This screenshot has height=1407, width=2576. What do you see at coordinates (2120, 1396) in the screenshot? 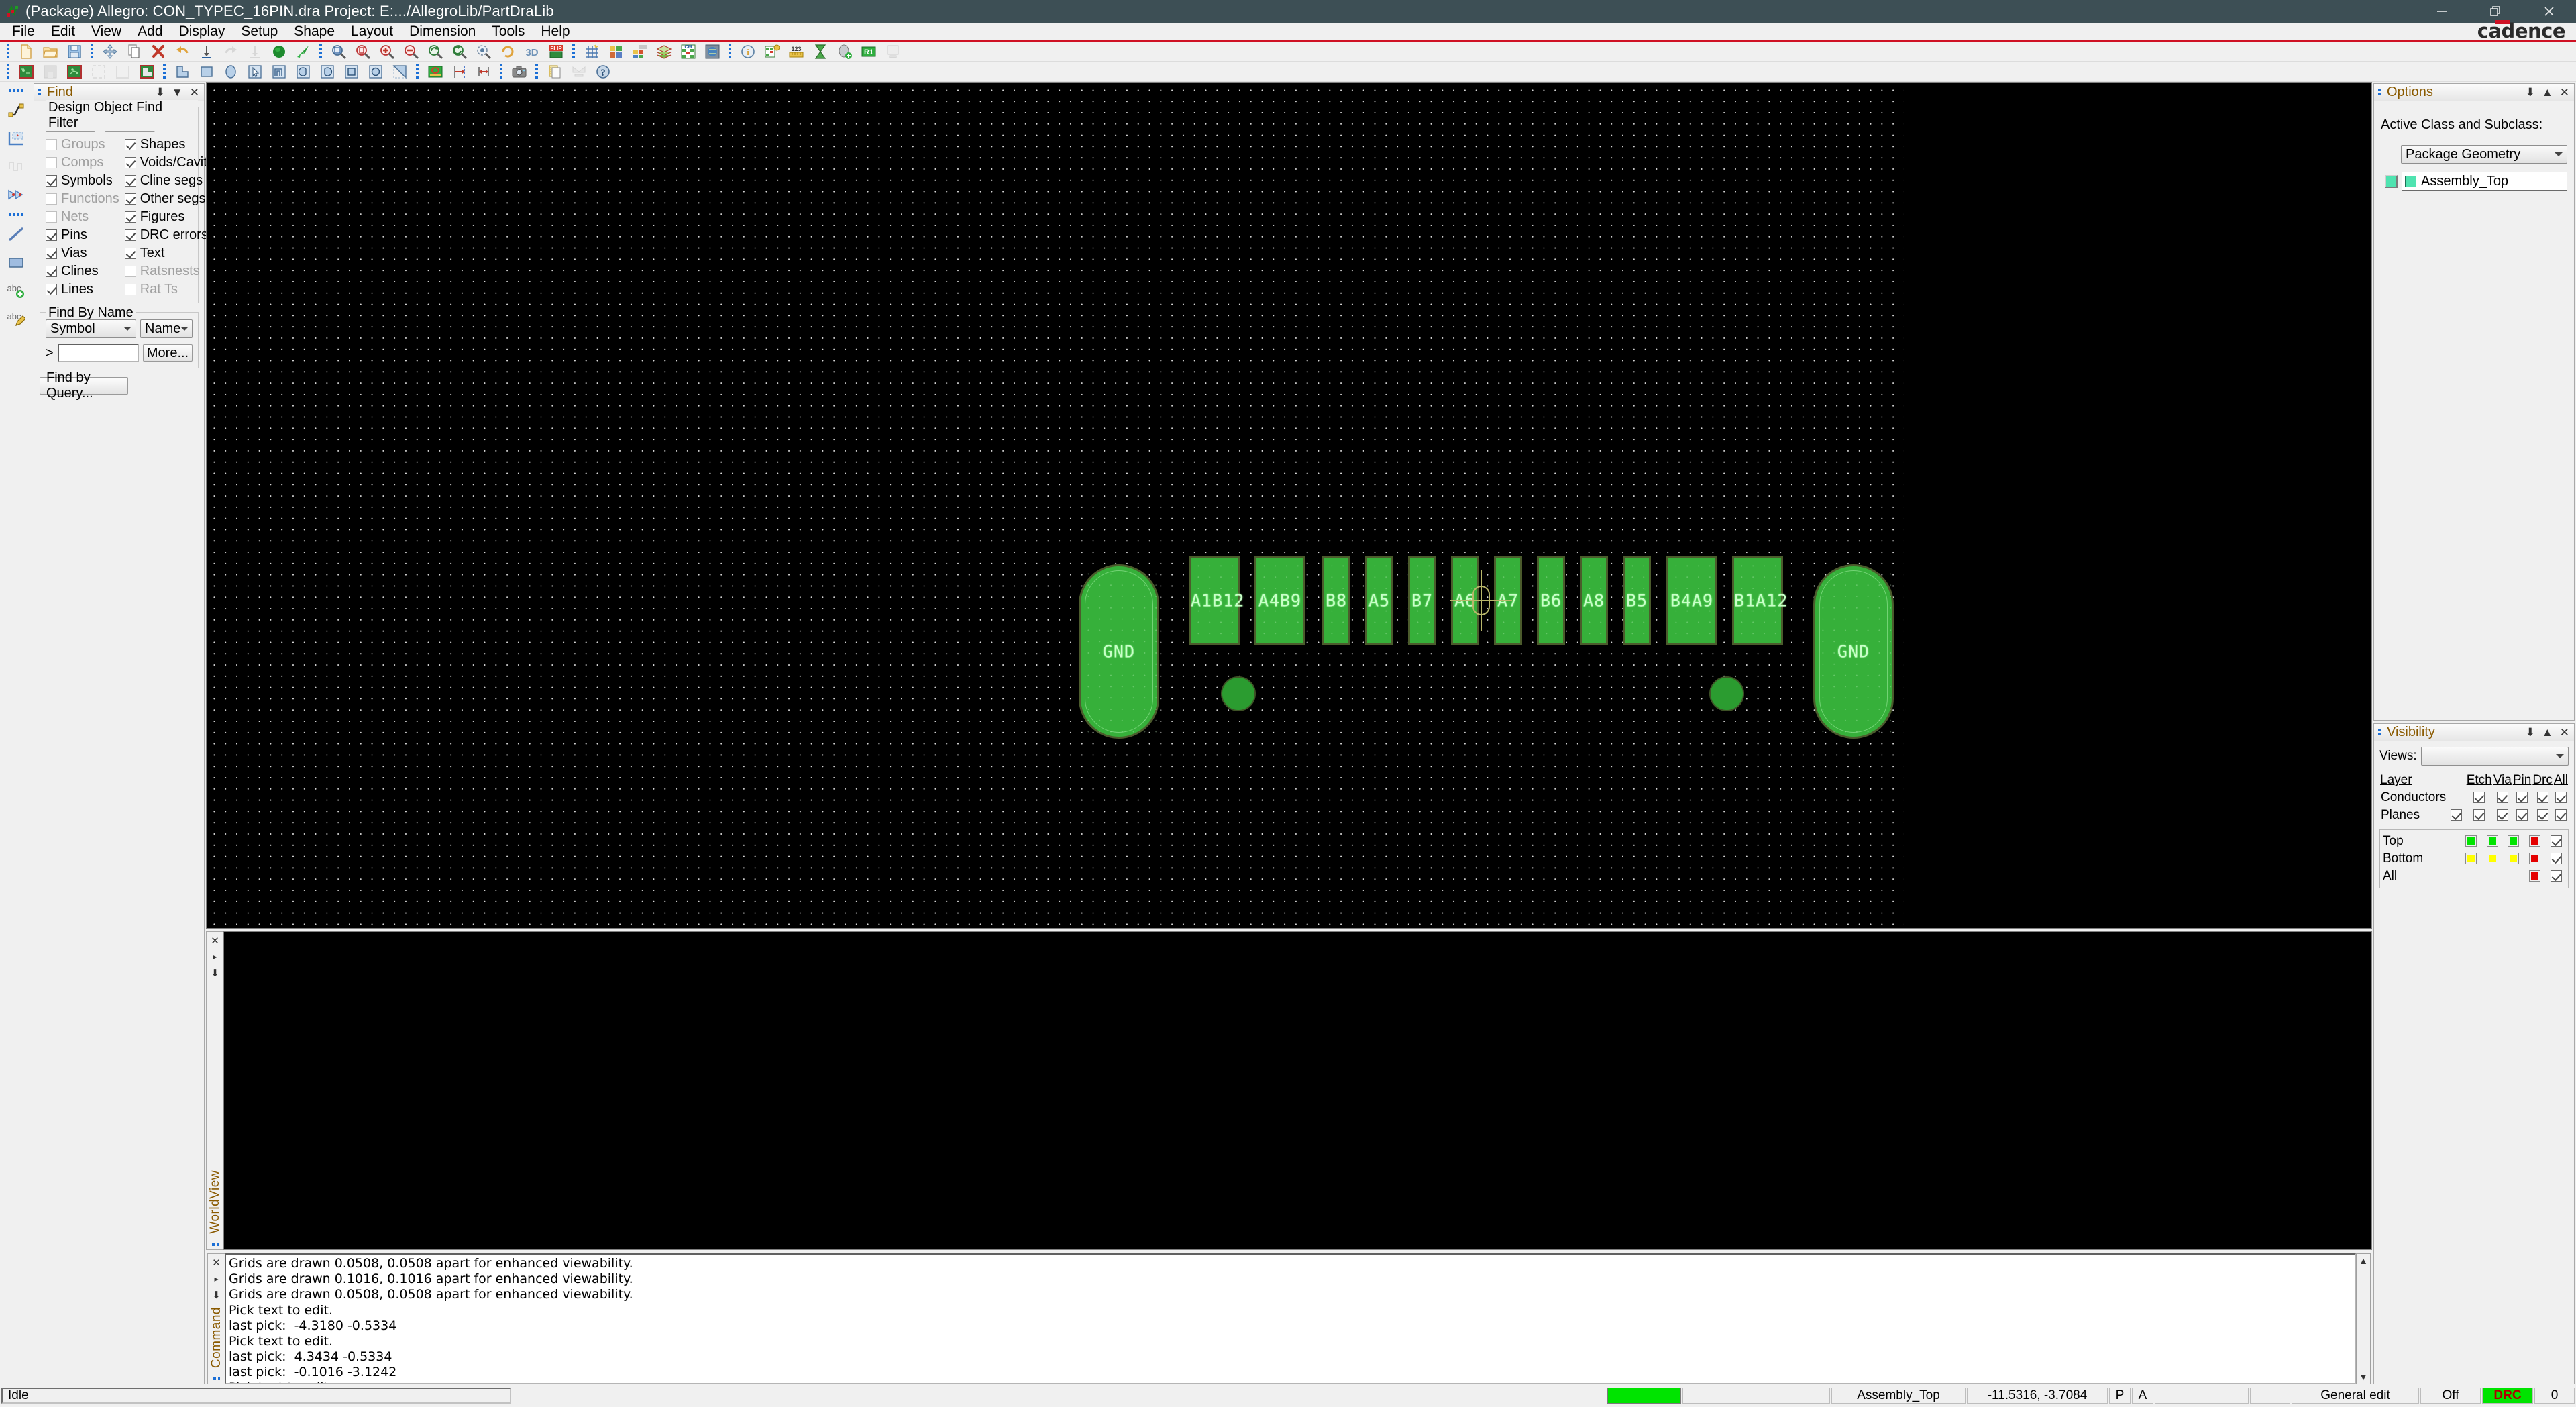
I see `status-mode-p: P` at bounding box center [2120, 1396].